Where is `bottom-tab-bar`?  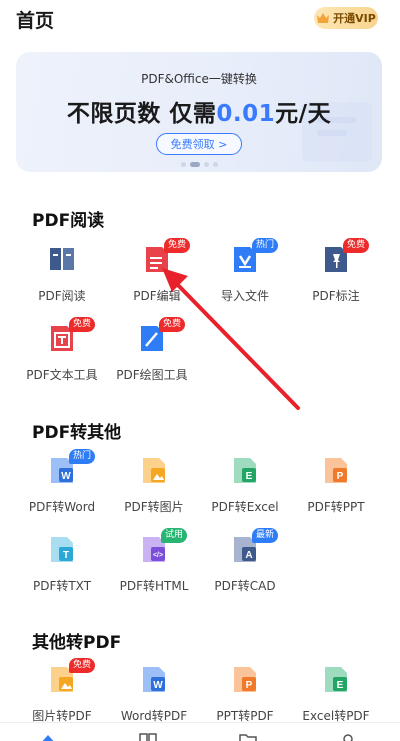 bottom-tab-bar is located at coordinates (200, 731).